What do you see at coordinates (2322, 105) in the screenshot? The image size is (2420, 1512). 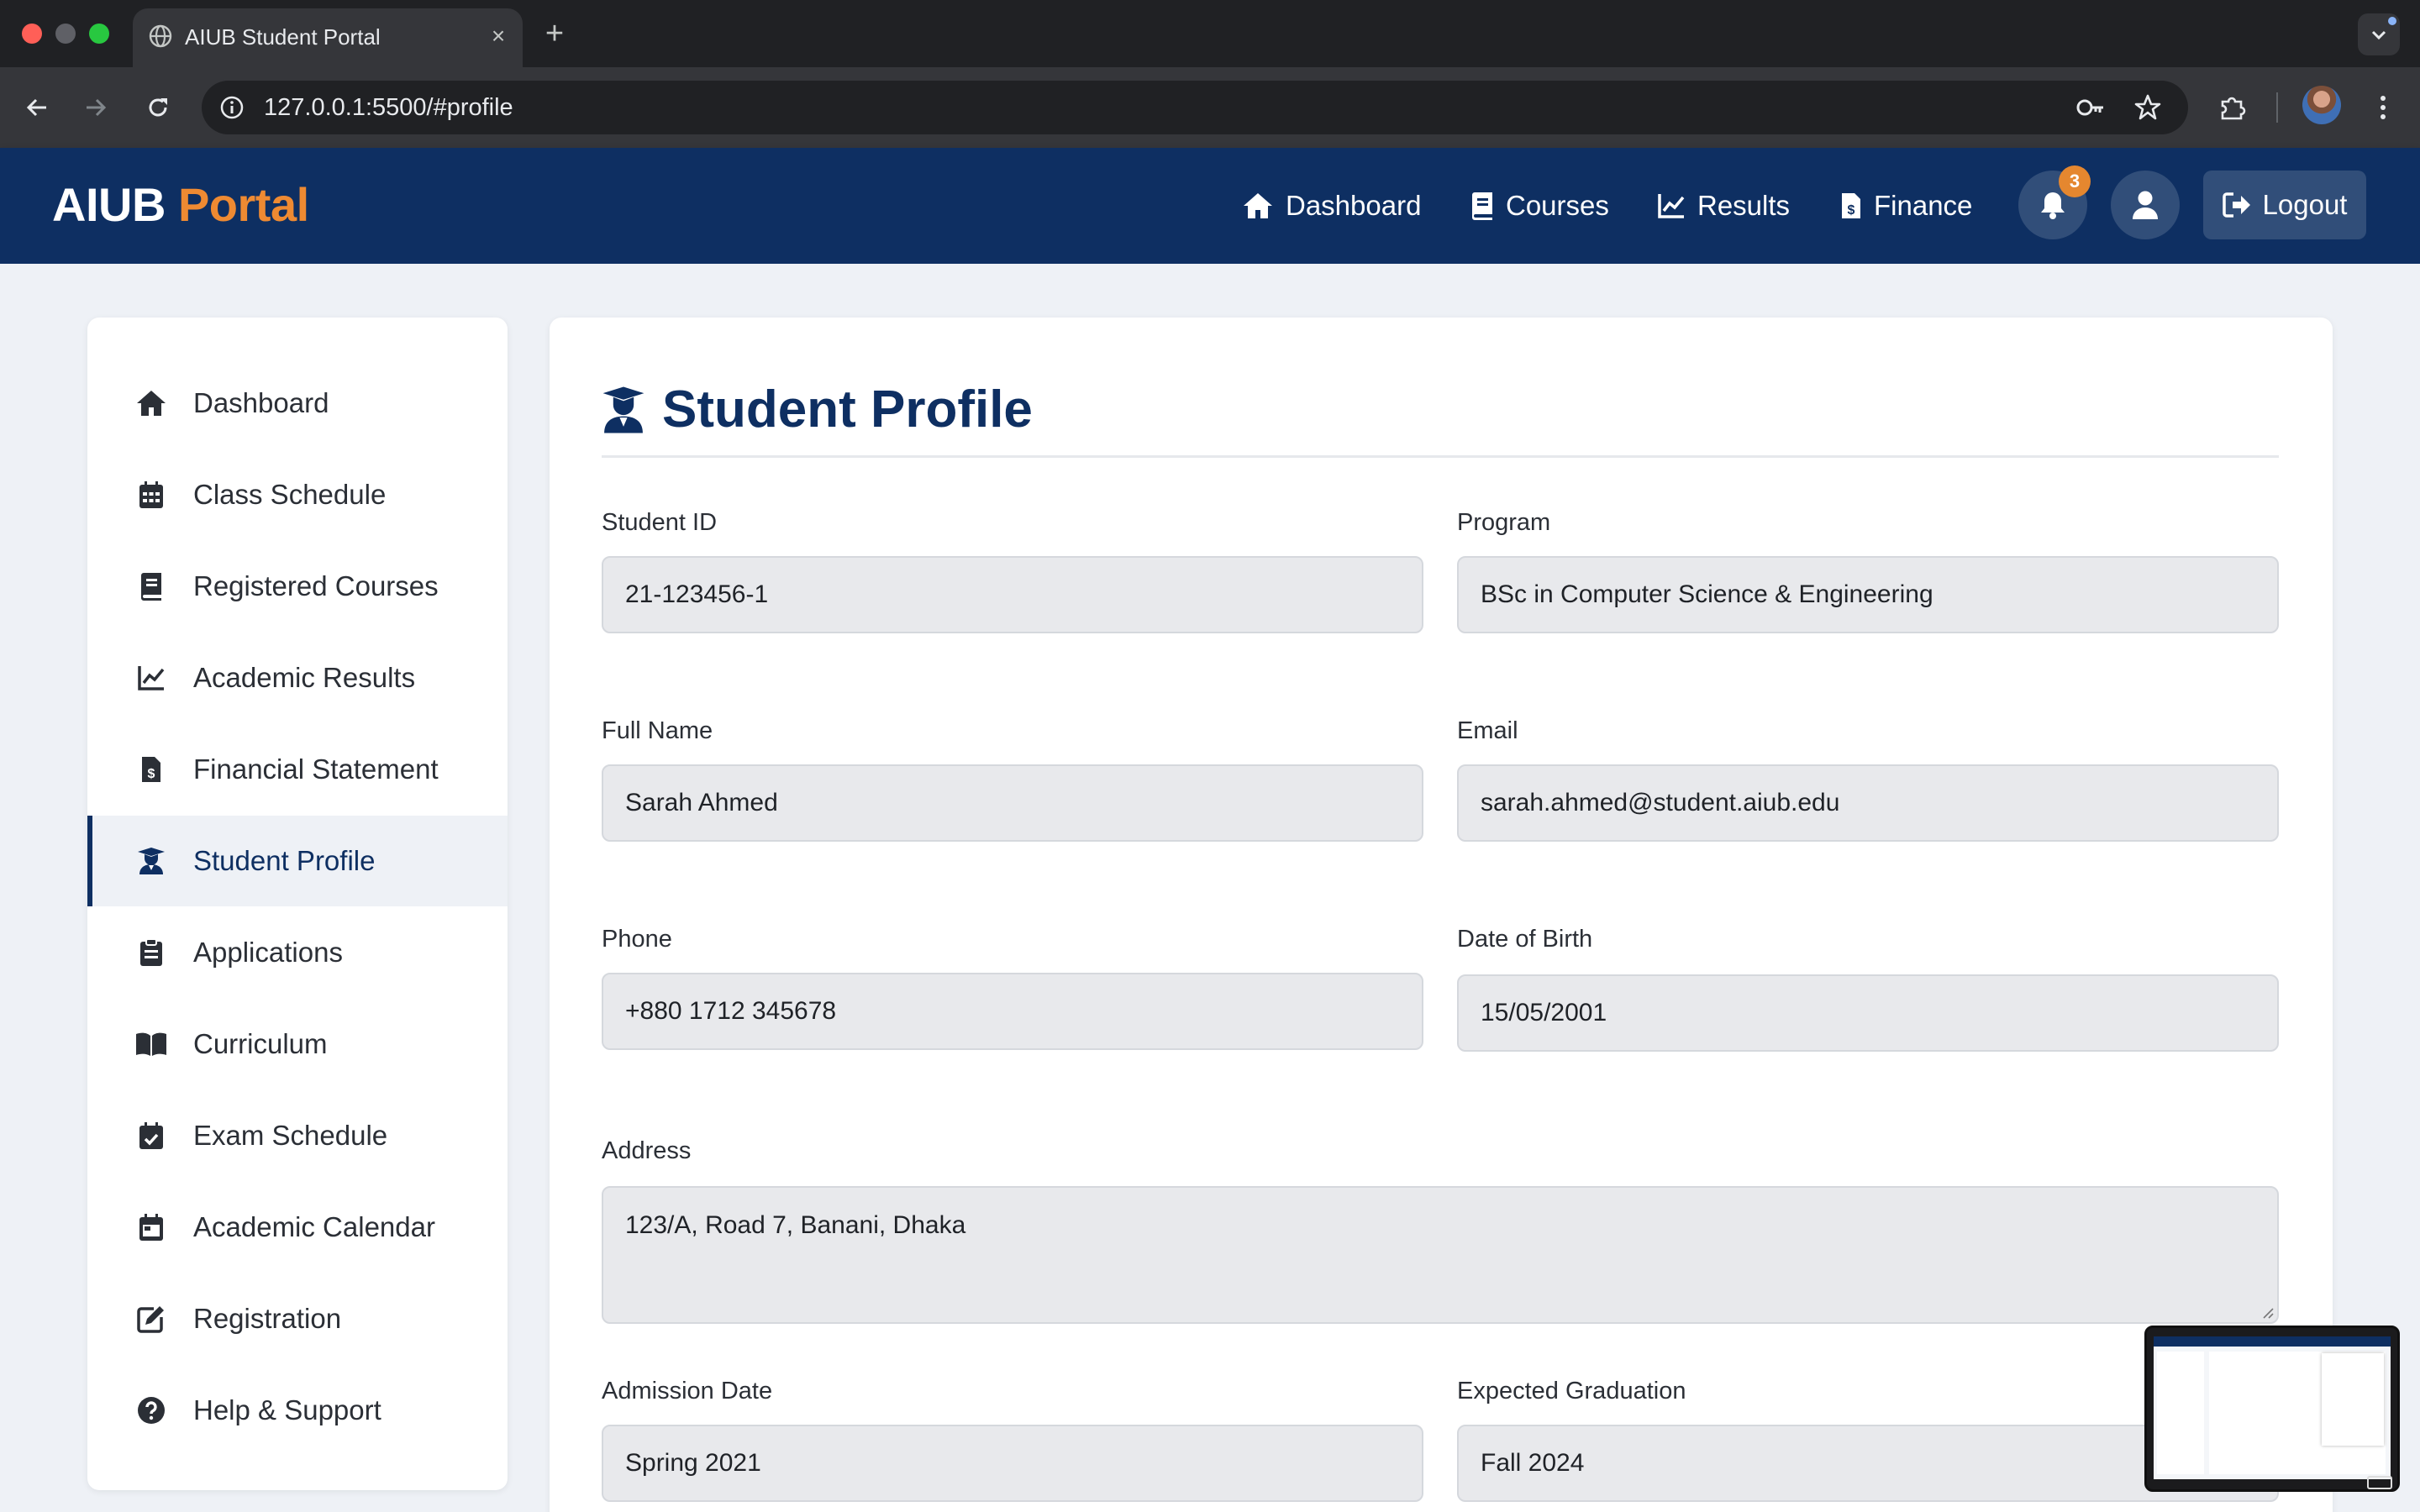 I see `browser-profile-avatar` at bounding box center [2322, 105].